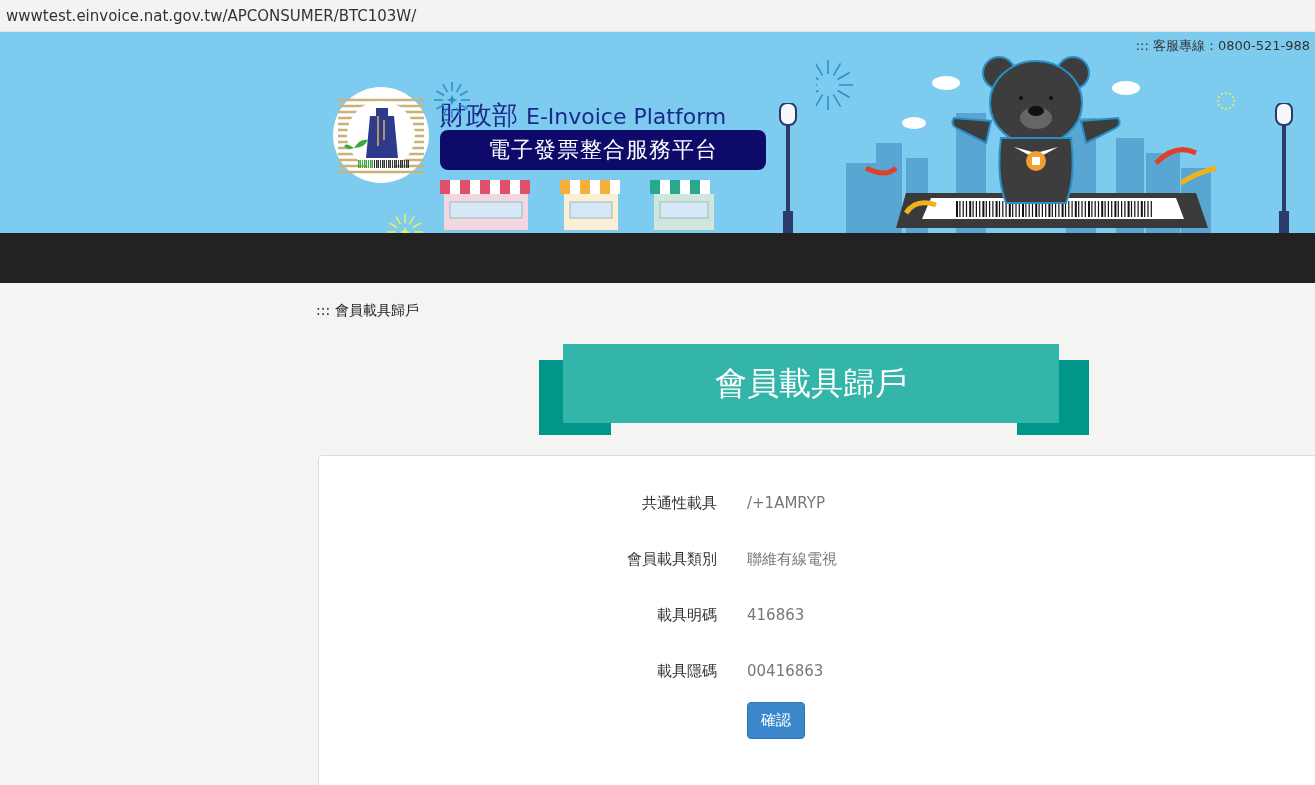 This screenshot has height=785, width=1315. What do you see at coordinates (776, 720) in the screenshot?
I see `confirm-button: 確認` at bounding box center [776, 720].